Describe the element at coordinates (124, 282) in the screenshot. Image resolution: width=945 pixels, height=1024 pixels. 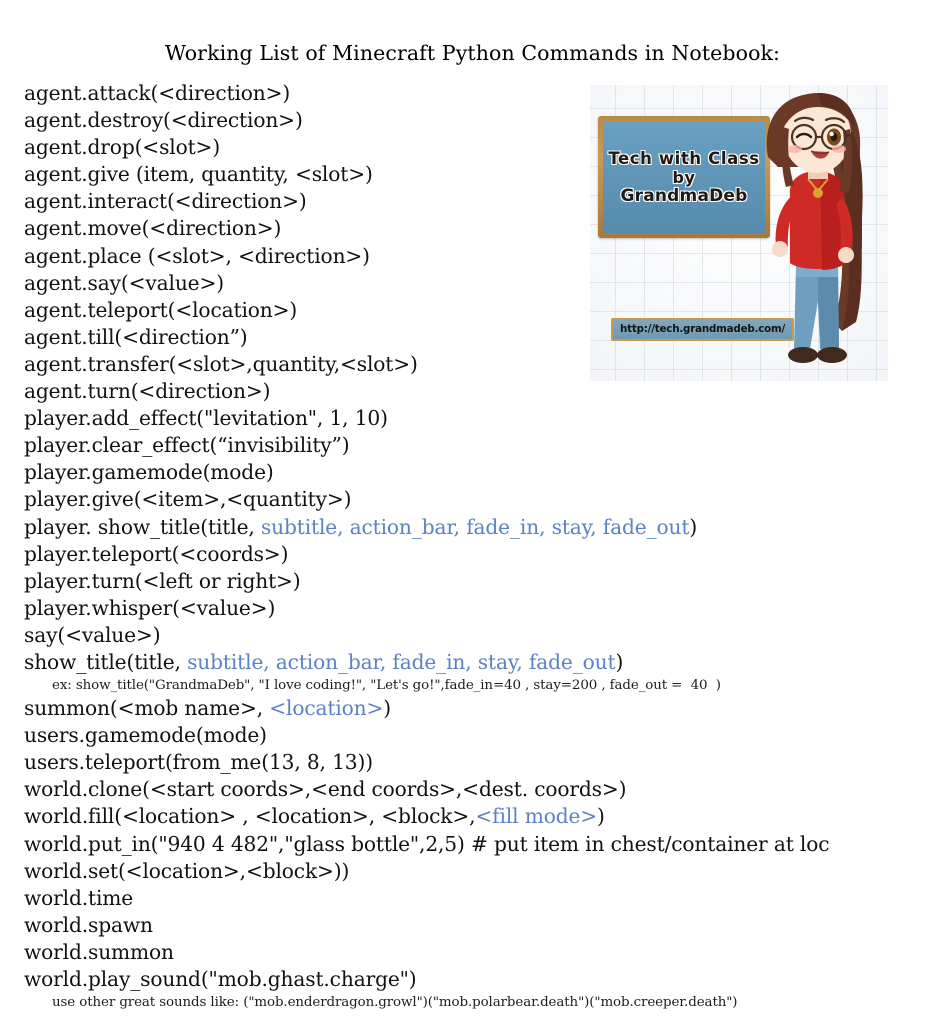
I see `command-segment: agent.say(<value>)` at that location.